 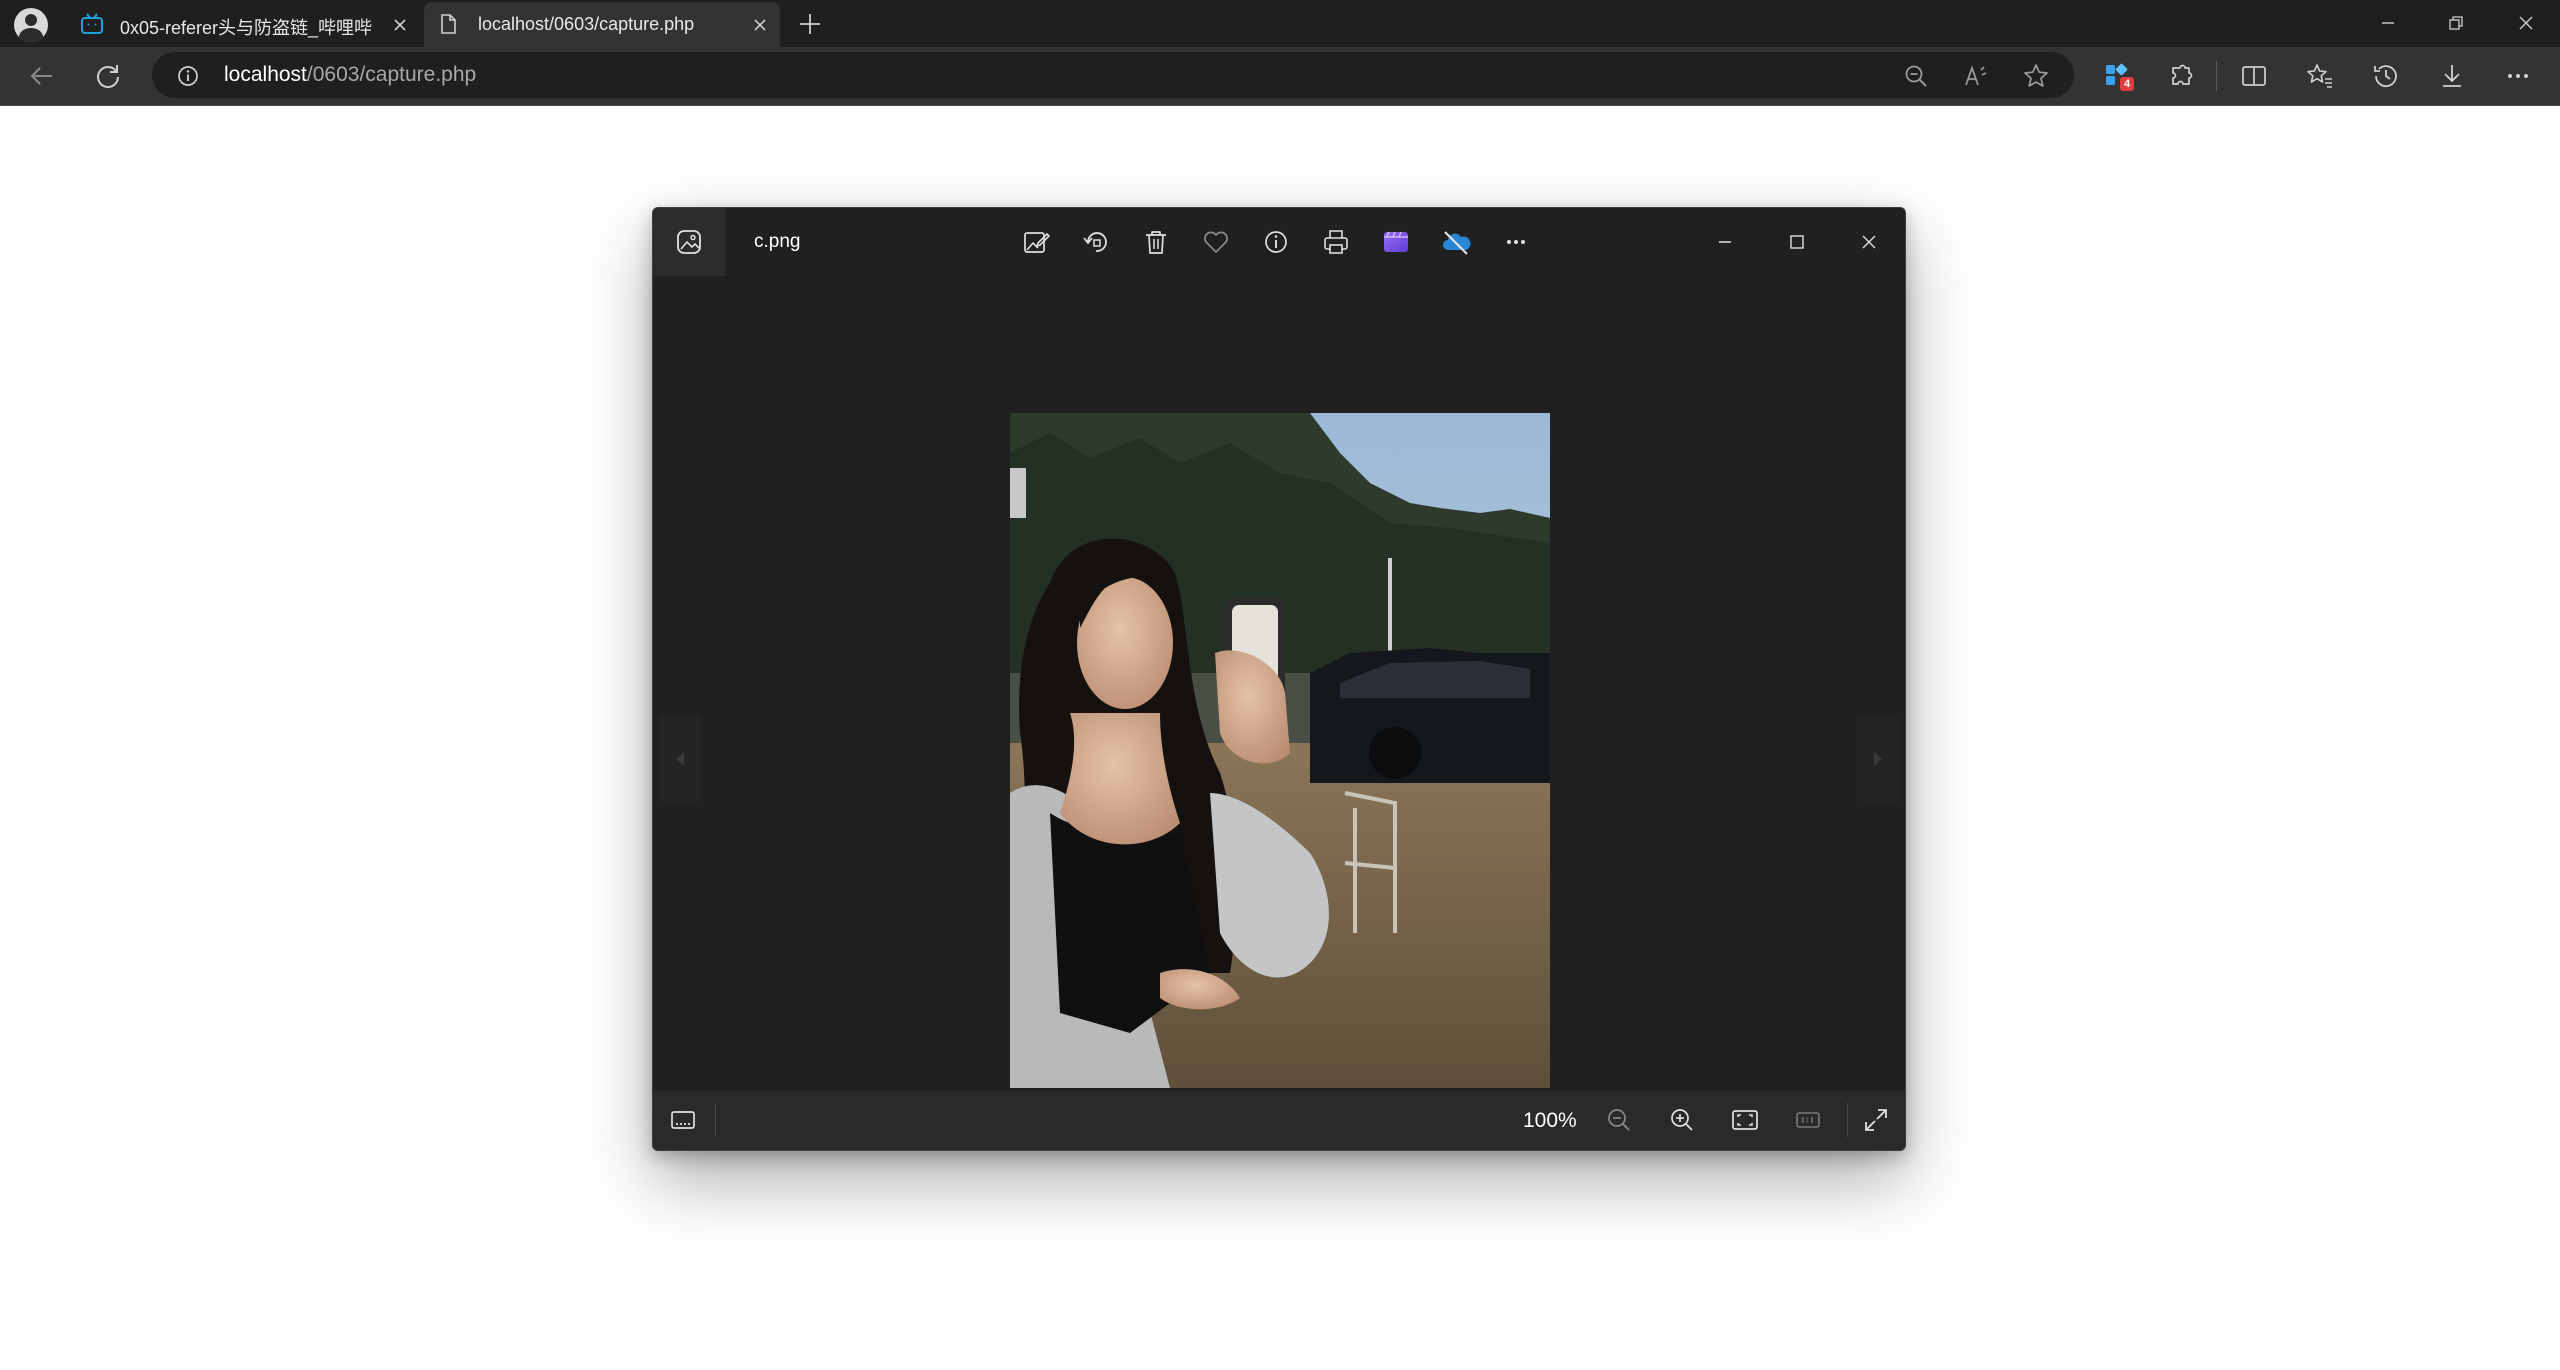 What do you see at coordinates (42, 76) in the screenshot?
I see `back-icon` at bounding box center [42, 76].